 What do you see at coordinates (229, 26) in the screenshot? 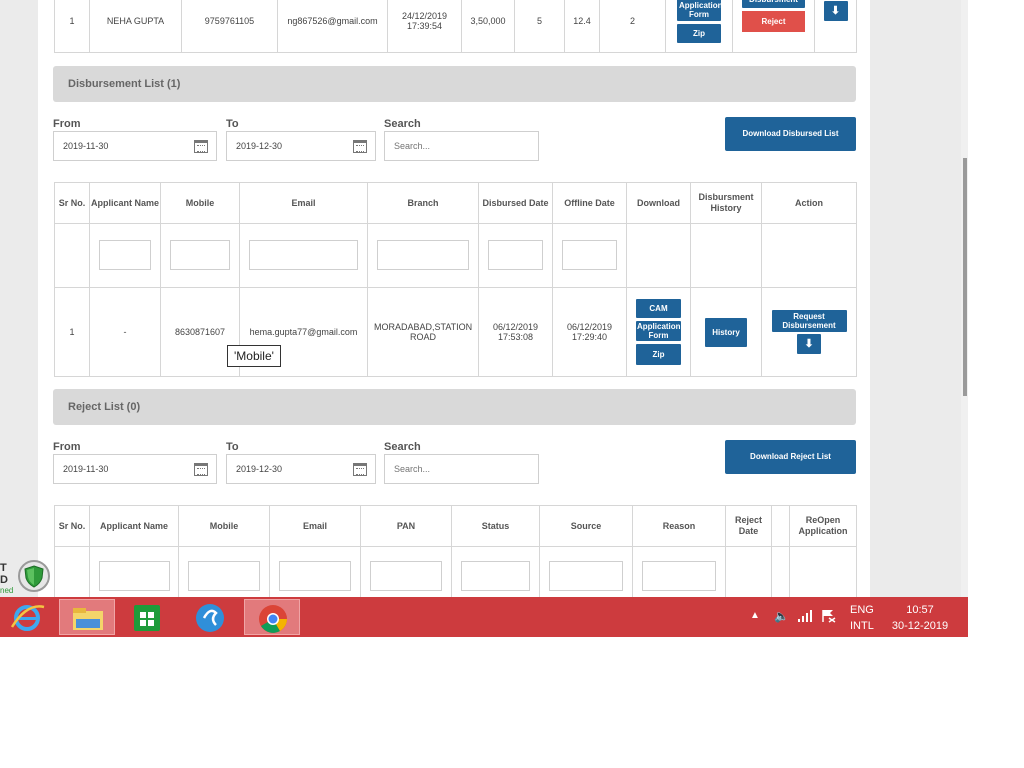
I see `mobile-cell: 9759761105` at bounding box center [229, 26].